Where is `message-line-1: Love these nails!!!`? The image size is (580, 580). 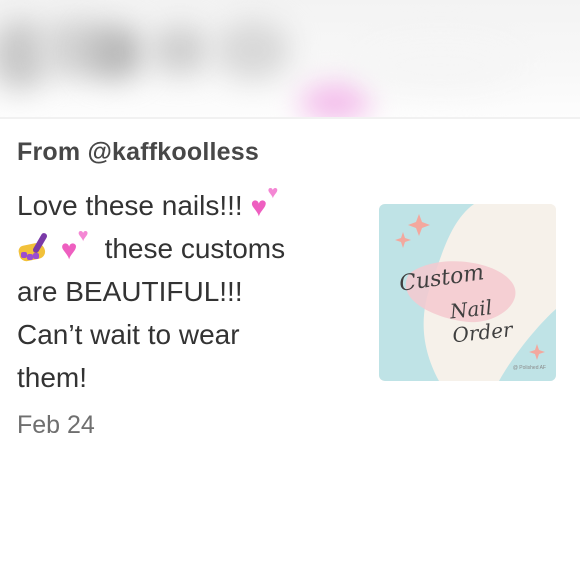 message-line-1: Love these nails!!! is located at coordinates (130, 205).